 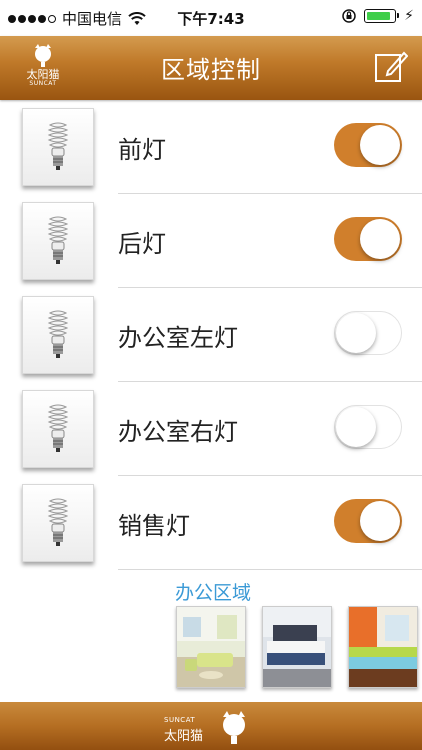 I want to click on light-row: 办公室左灯, so click(x=211, y=335).